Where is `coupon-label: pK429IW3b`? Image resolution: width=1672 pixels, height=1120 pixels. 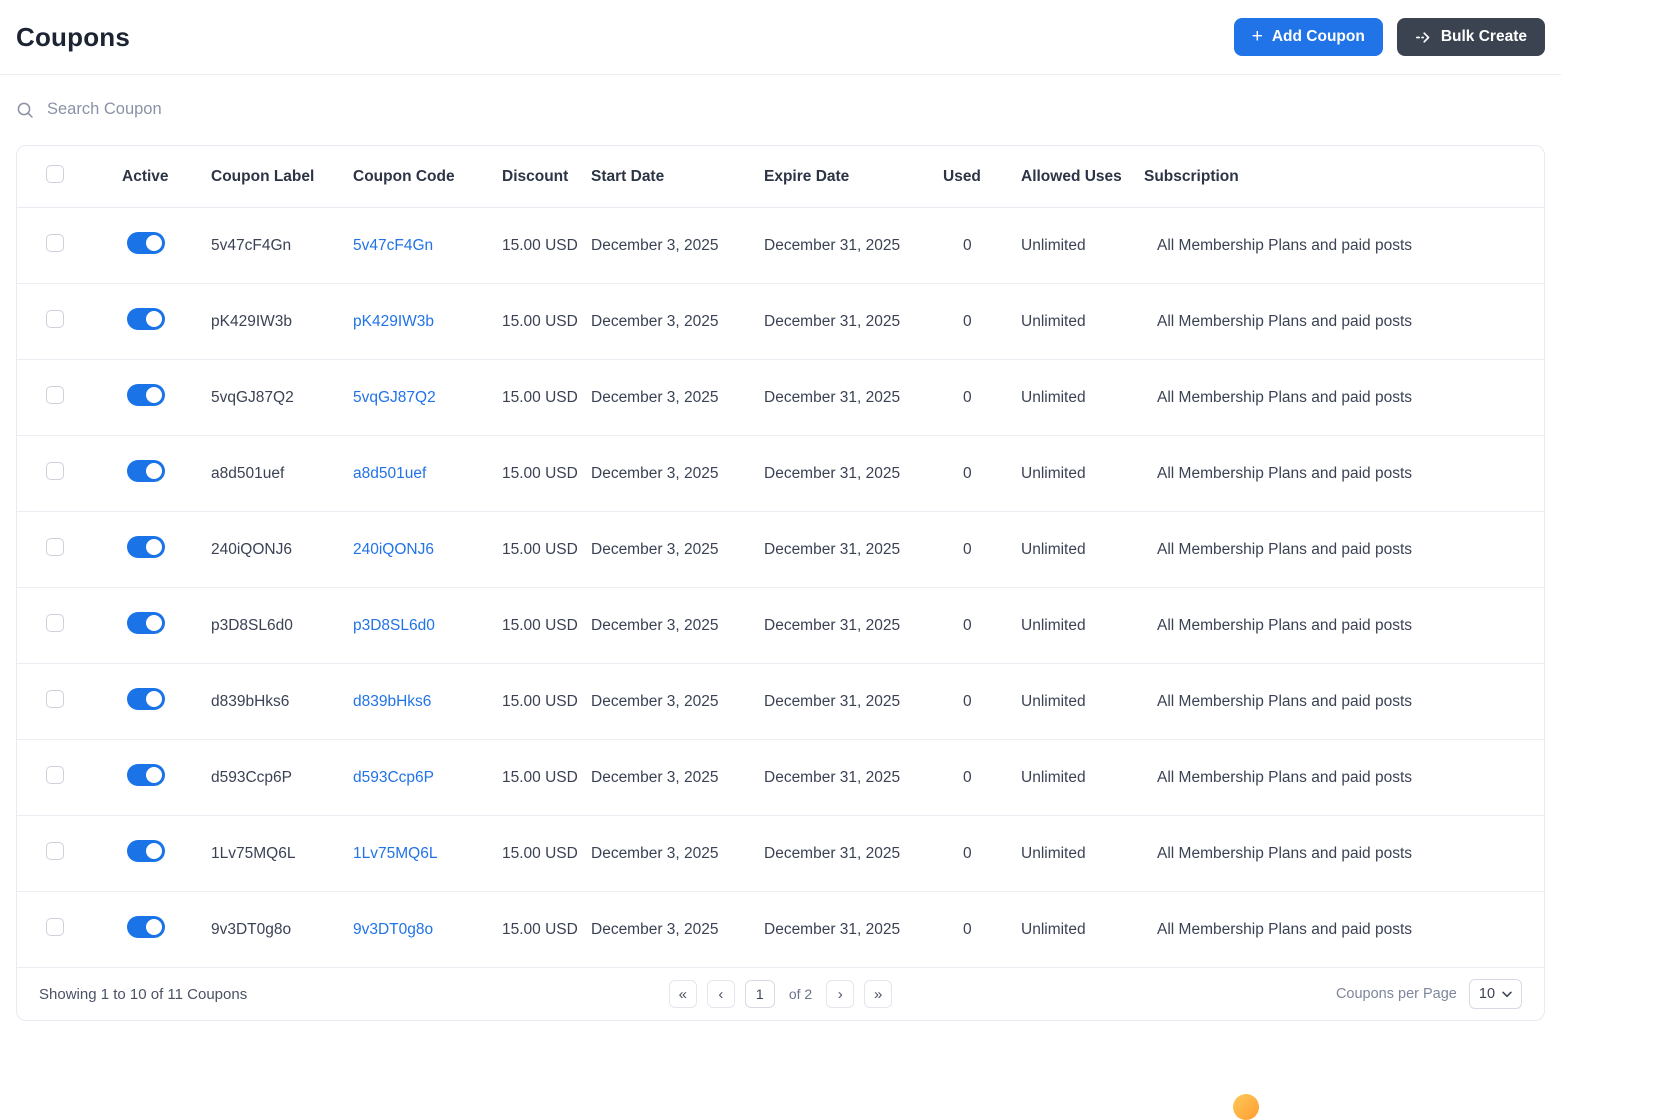
coupon-label: pK429IW3b is located at coordinates (251, 321).